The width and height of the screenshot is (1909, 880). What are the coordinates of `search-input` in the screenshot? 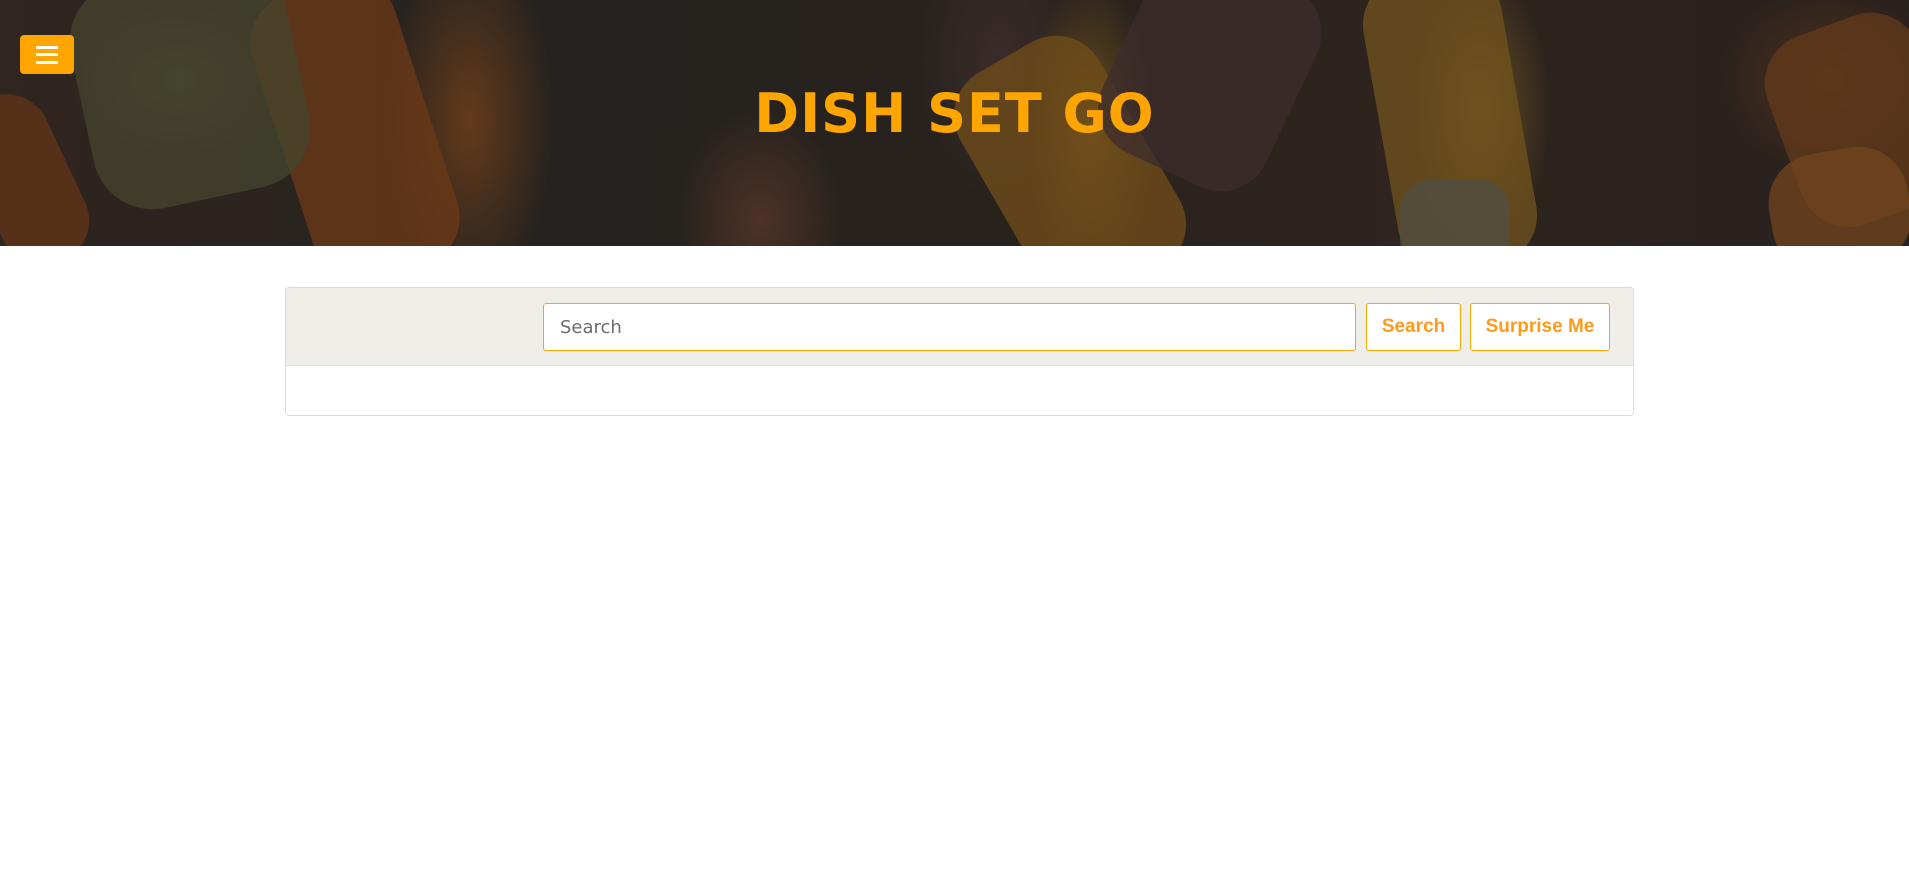 It's located at (949, 327).